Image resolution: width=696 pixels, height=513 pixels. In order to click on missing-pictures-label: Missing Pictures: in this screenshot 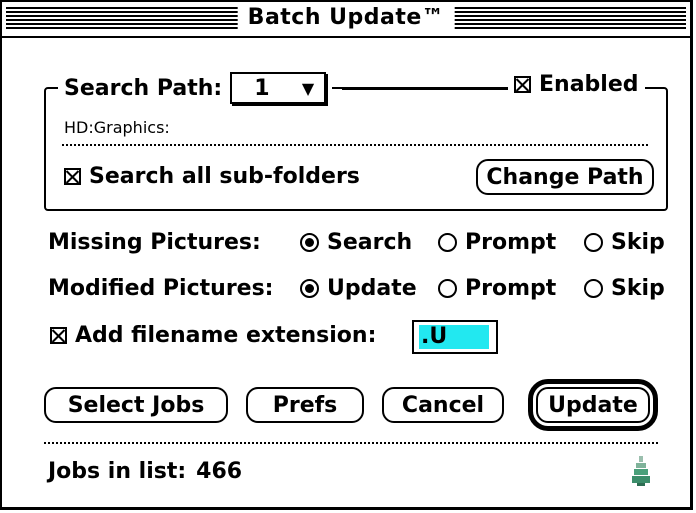, I will do `click(154, 242)`.